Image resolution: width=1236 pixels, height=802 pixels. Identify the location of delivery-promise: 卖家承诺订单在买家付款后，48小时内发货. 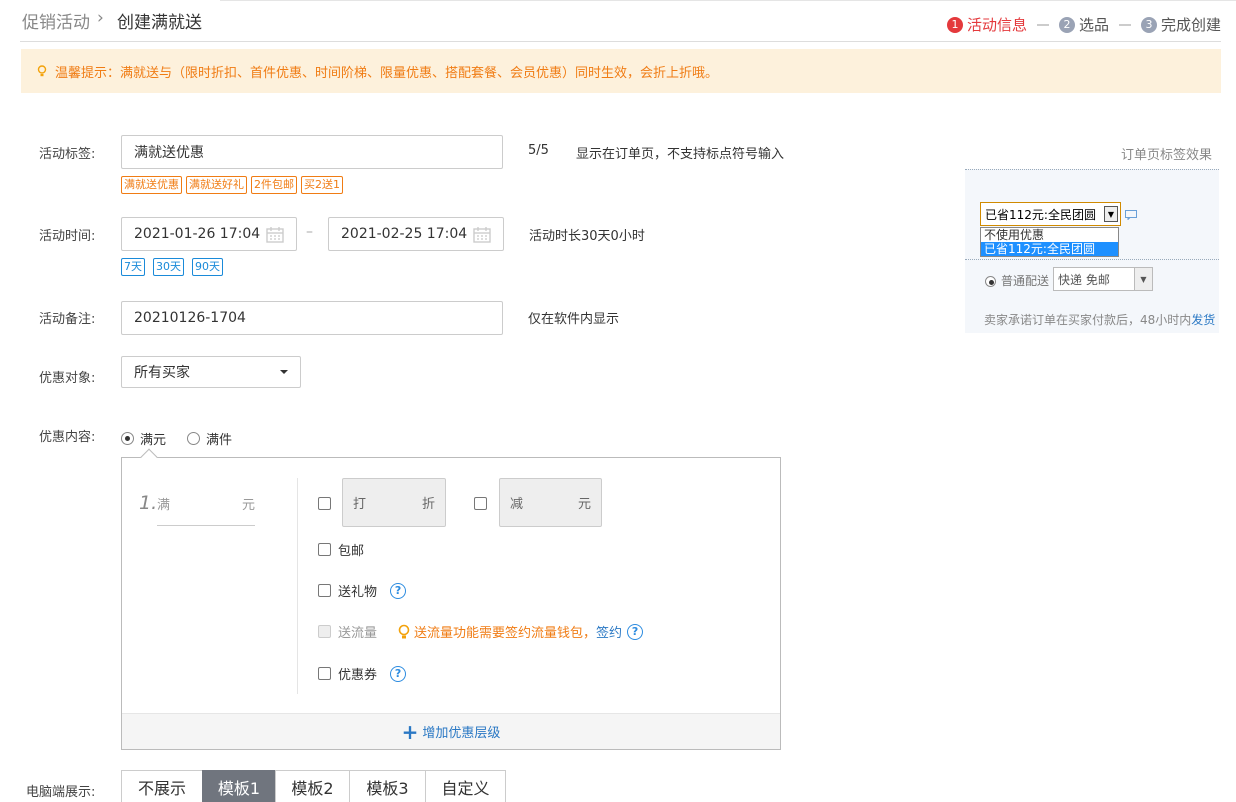
(1099, 319).